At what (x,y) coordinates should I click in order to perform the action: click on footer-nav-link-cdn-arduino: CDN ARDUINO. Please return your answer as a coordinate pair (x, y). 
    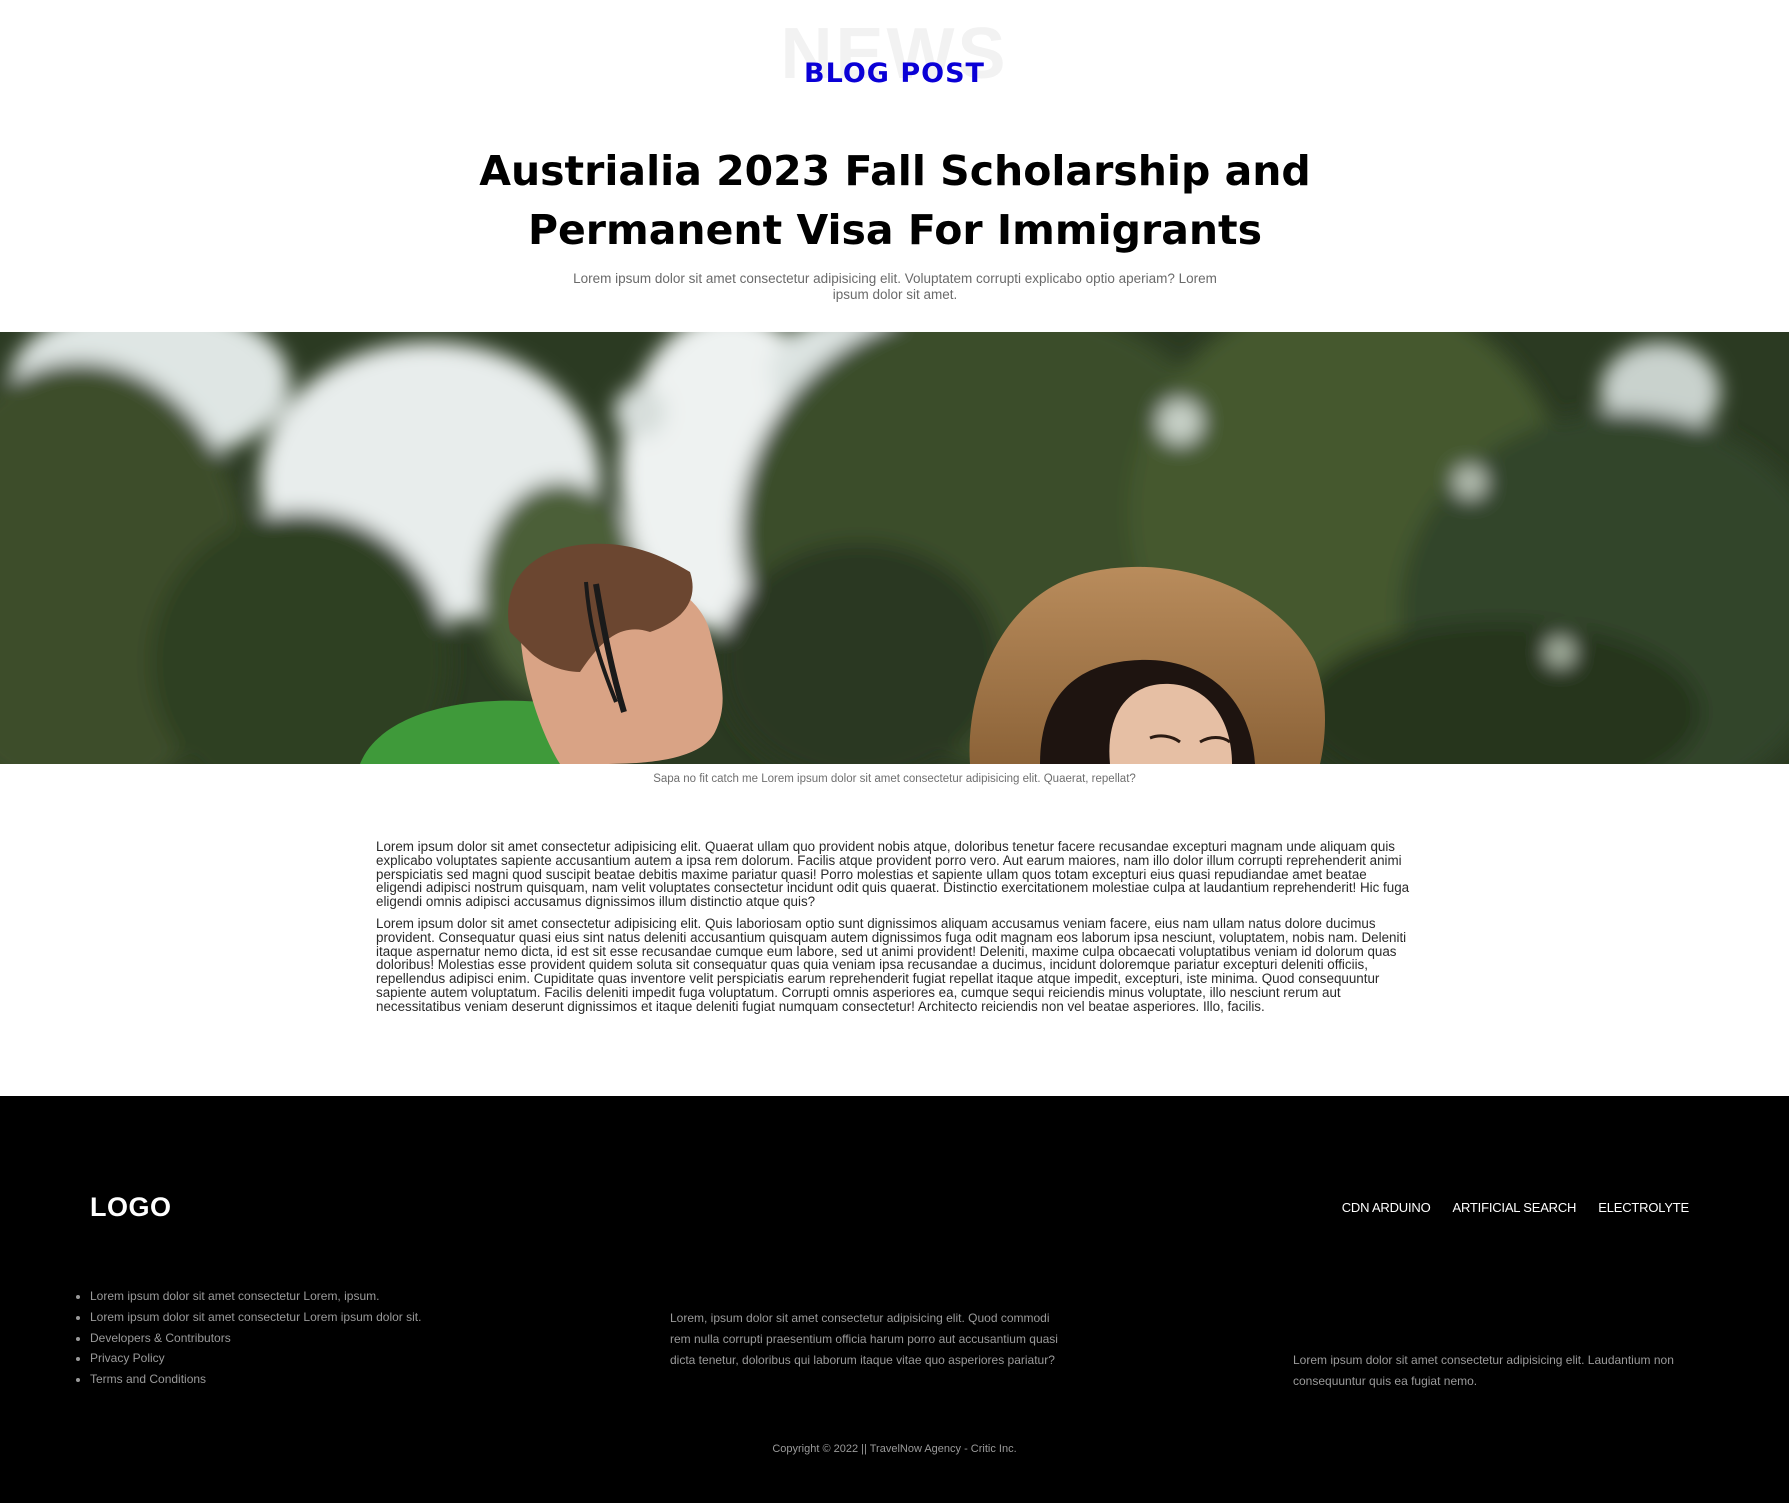
    Looking at the image, I should click on (1386, 1207).